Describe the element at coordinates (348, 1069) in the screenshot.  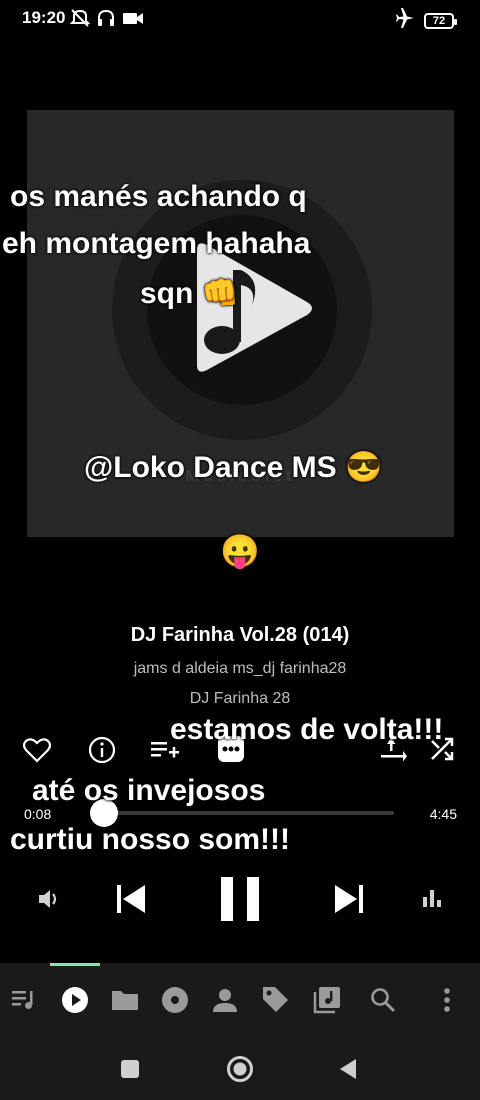
I see `back-icon` at that location.